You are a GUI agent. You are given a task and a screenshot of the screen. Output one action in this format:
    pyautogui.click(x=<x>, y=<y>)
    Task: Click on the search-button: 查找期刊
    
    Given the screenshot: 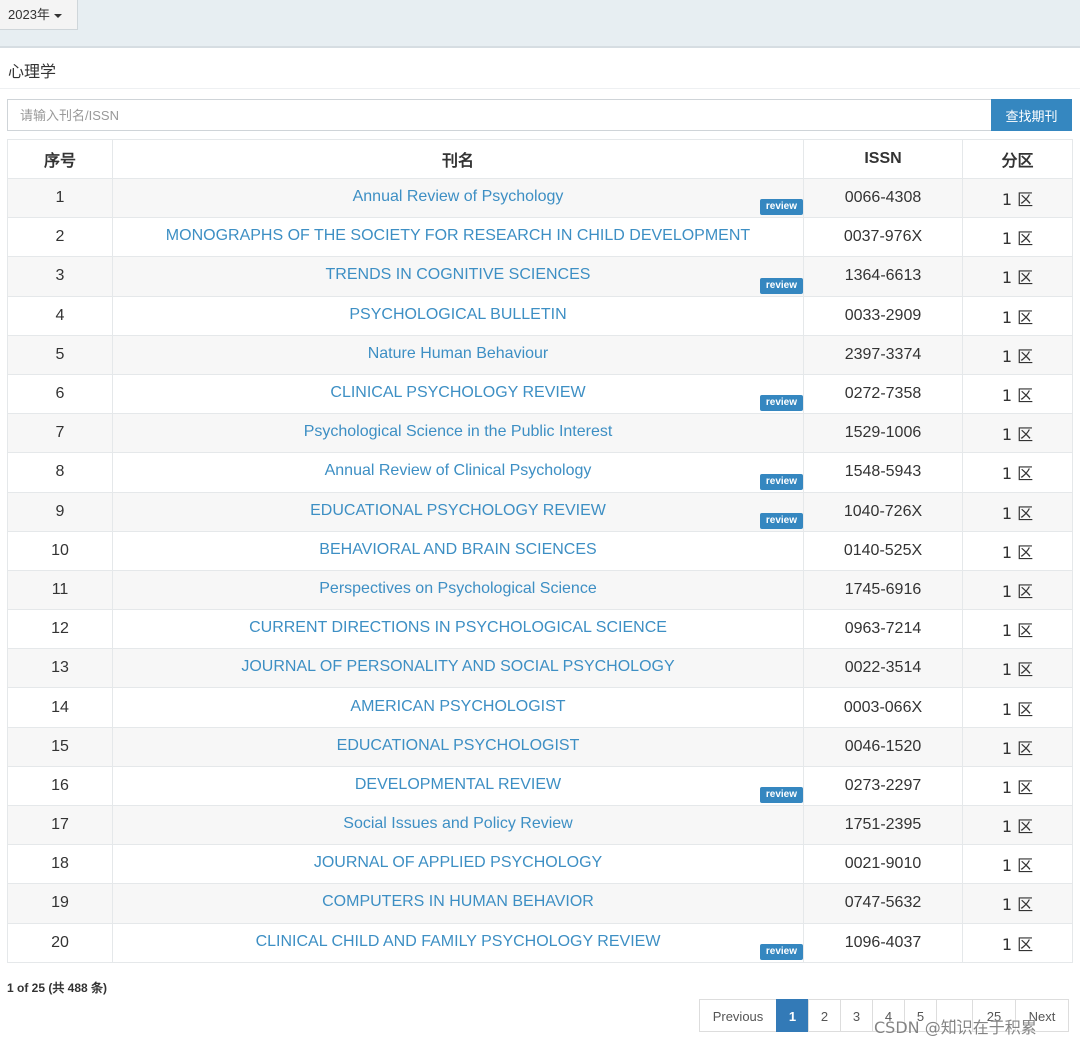 What is the action you would take?
    pyautogui.click(x=1031, y=115)
    